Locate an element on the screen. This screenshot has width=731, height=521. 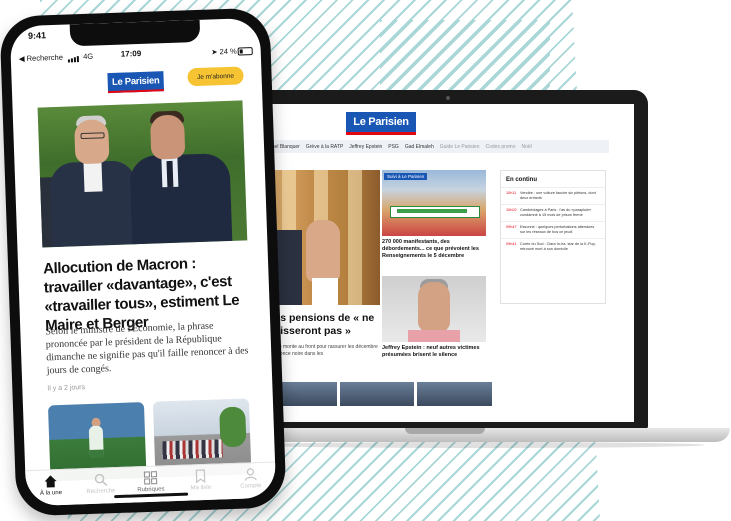
laptop-base-notch is located at coordinates (445, 431).